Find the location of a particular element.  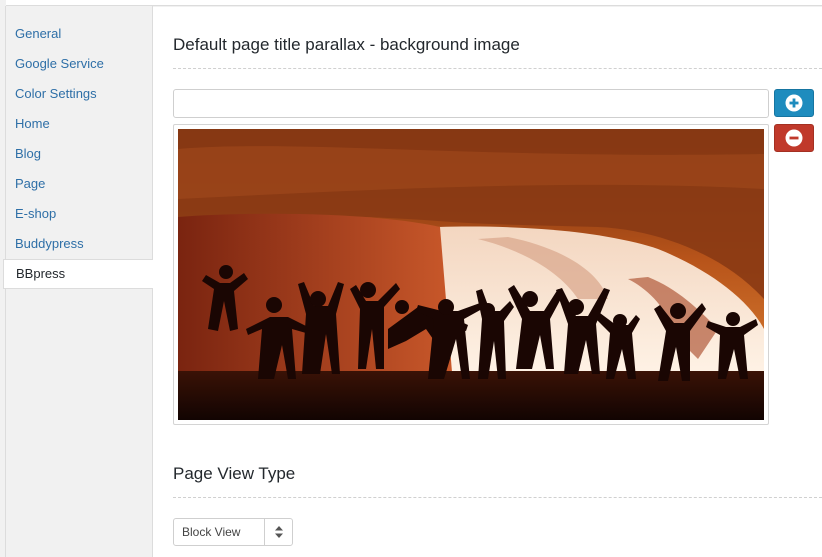

plus-circle-icon is located at coordinates (794, 103).